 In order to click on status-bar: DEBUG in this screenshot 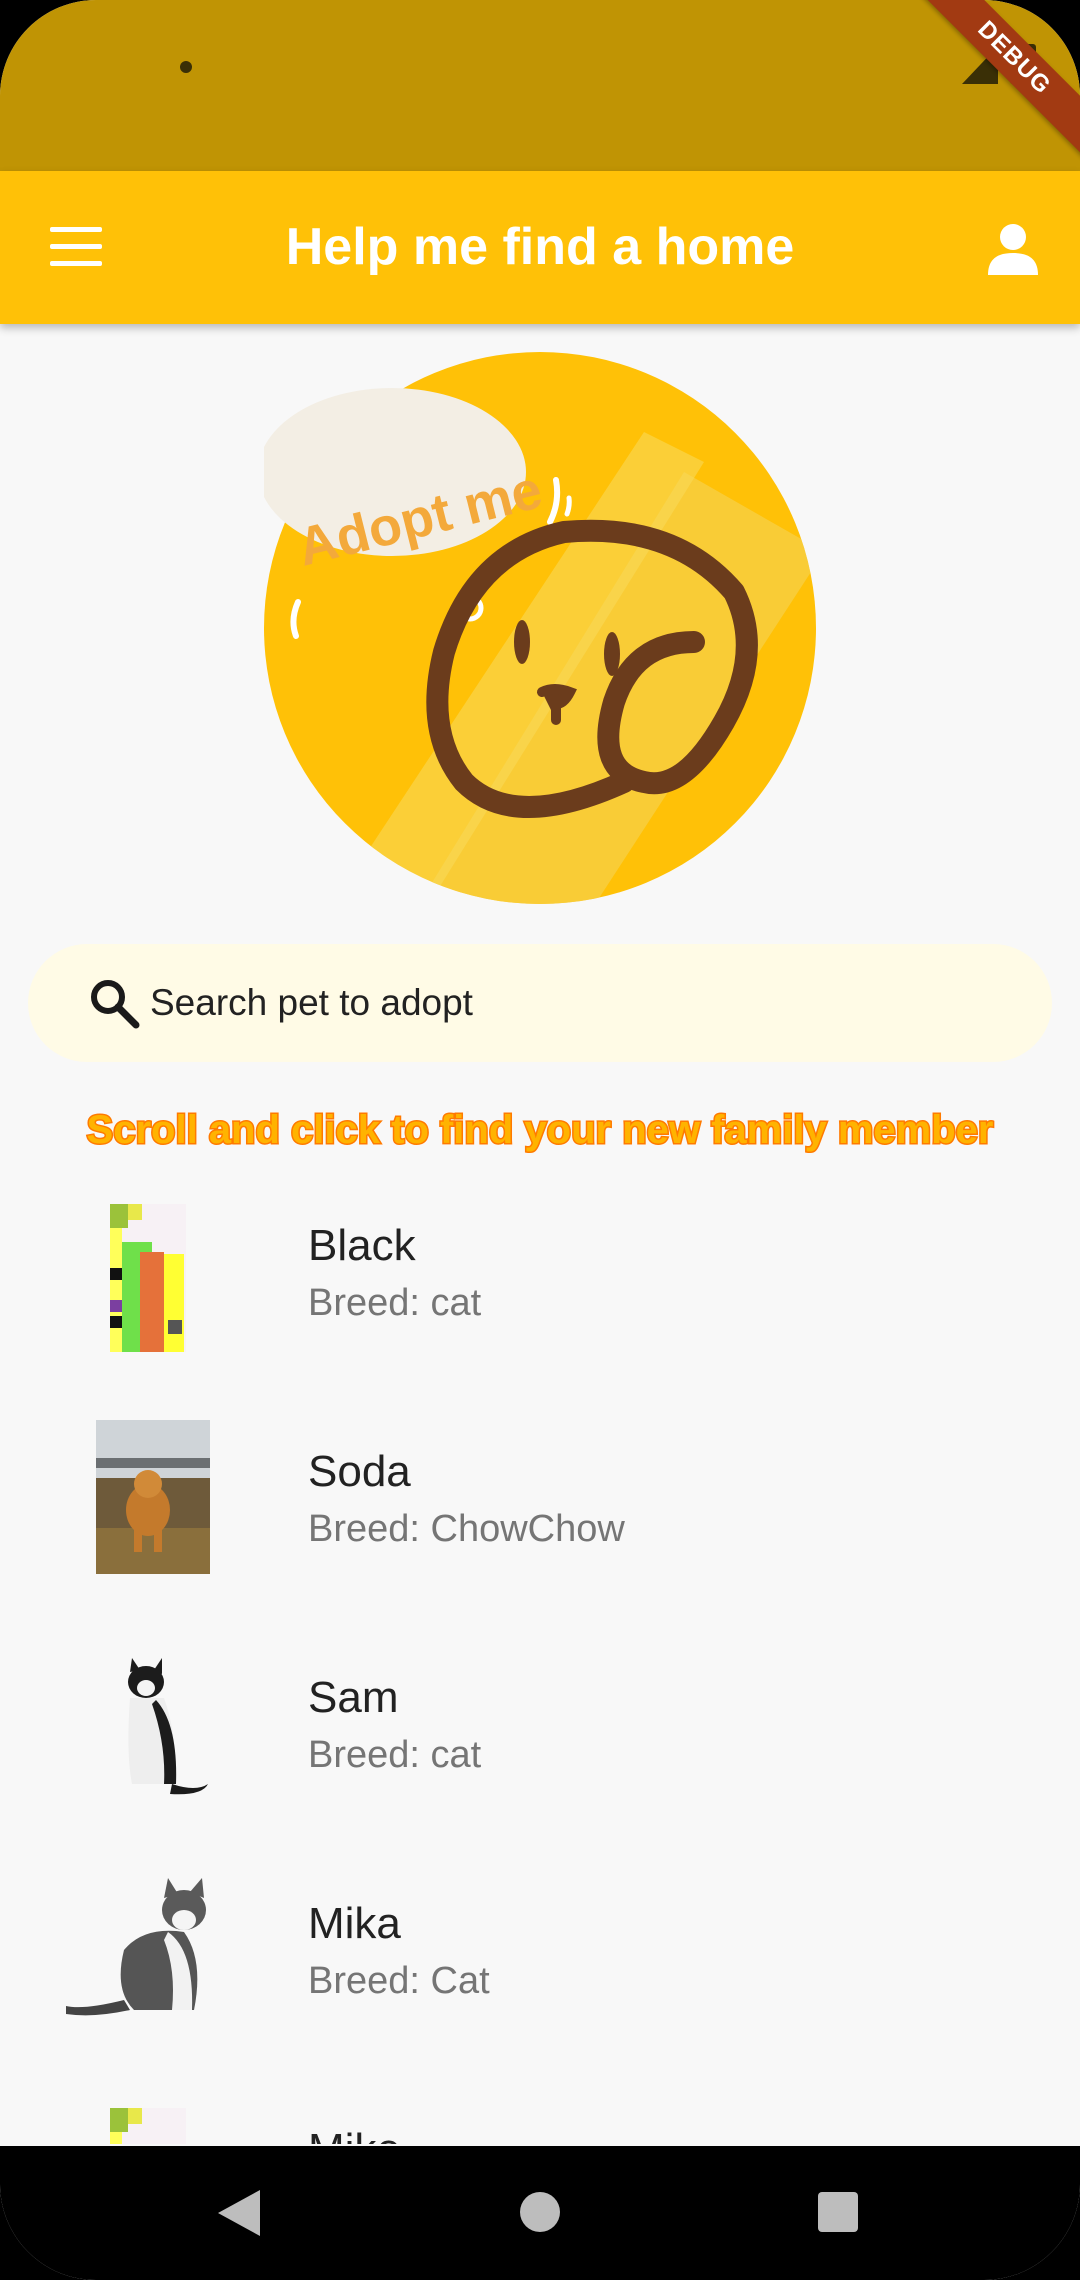, I will do `click(540, 85)`.